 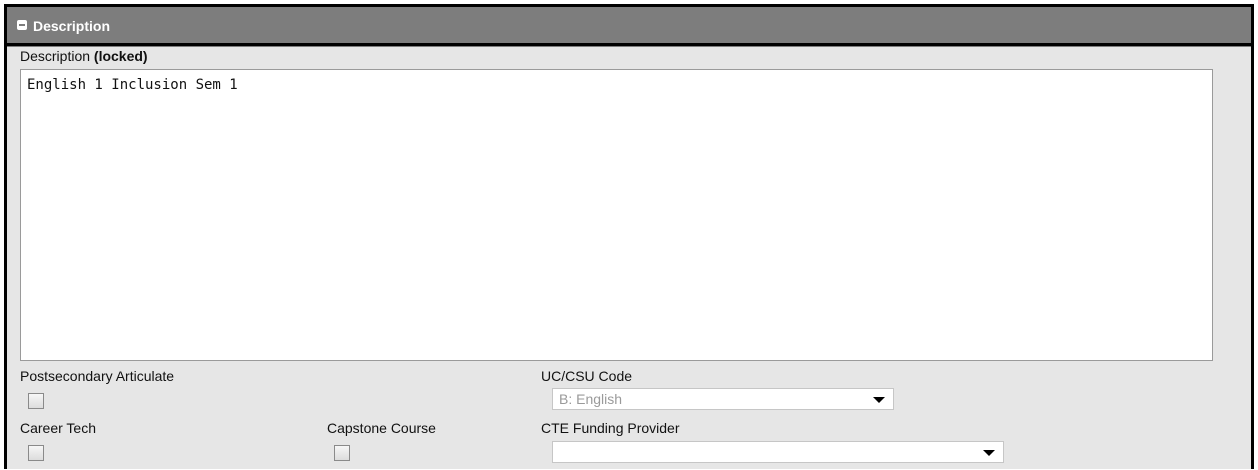 What do you see at coordinates (778, 452) in the screenshot?
I see `cte-funding-provider-select` at bounding box center [778, 452].